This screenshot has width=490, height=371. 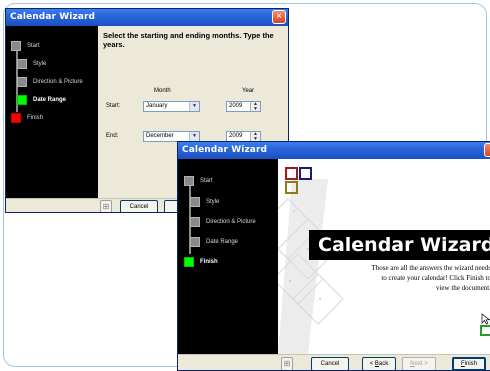 I want to click on button-bar: ⊞ Cancel < Back Next > Finish, so click(x=334, y=362).